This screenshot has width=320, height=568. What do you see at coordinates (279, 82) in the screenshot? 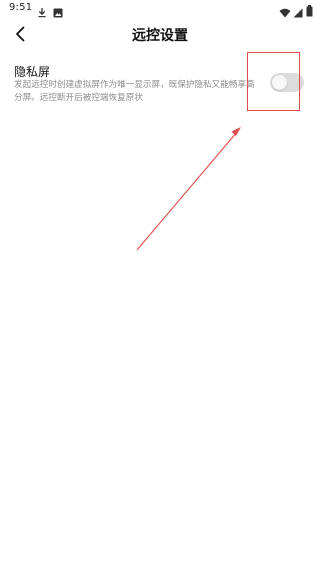
I see `toggle-knob` at bounding box center [279, 82].